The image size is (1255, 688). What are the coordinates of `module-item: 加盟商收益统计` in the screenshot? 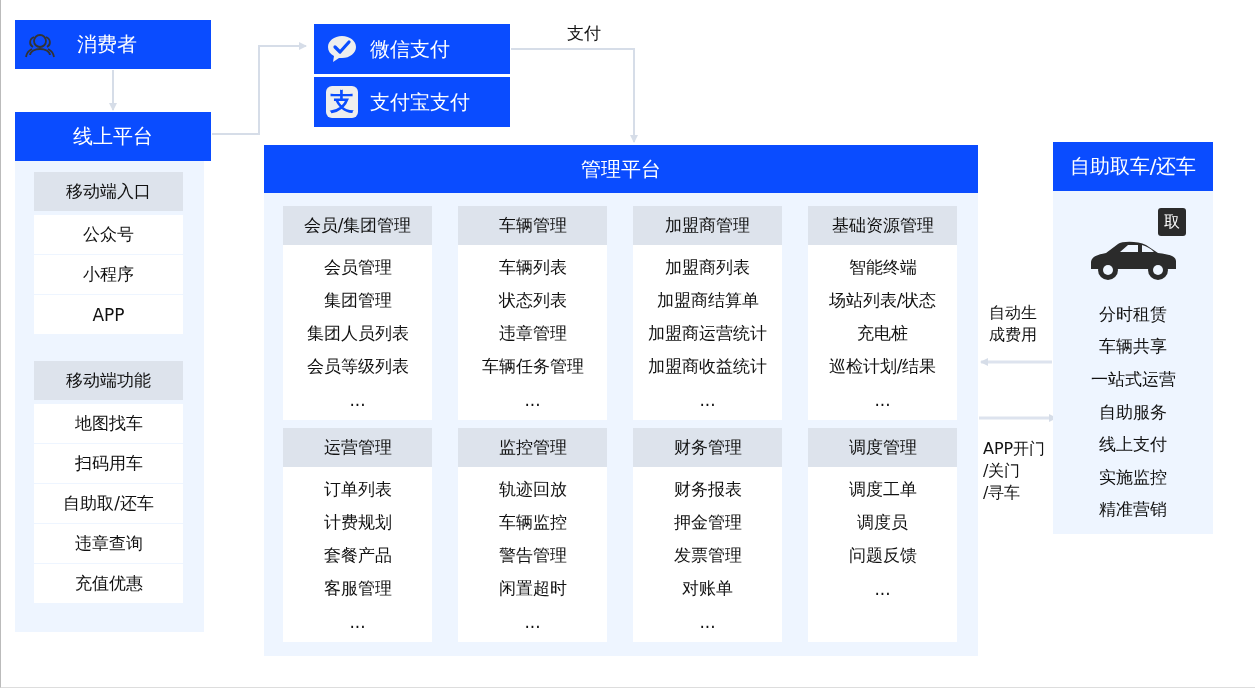 It's located at (707, 366).